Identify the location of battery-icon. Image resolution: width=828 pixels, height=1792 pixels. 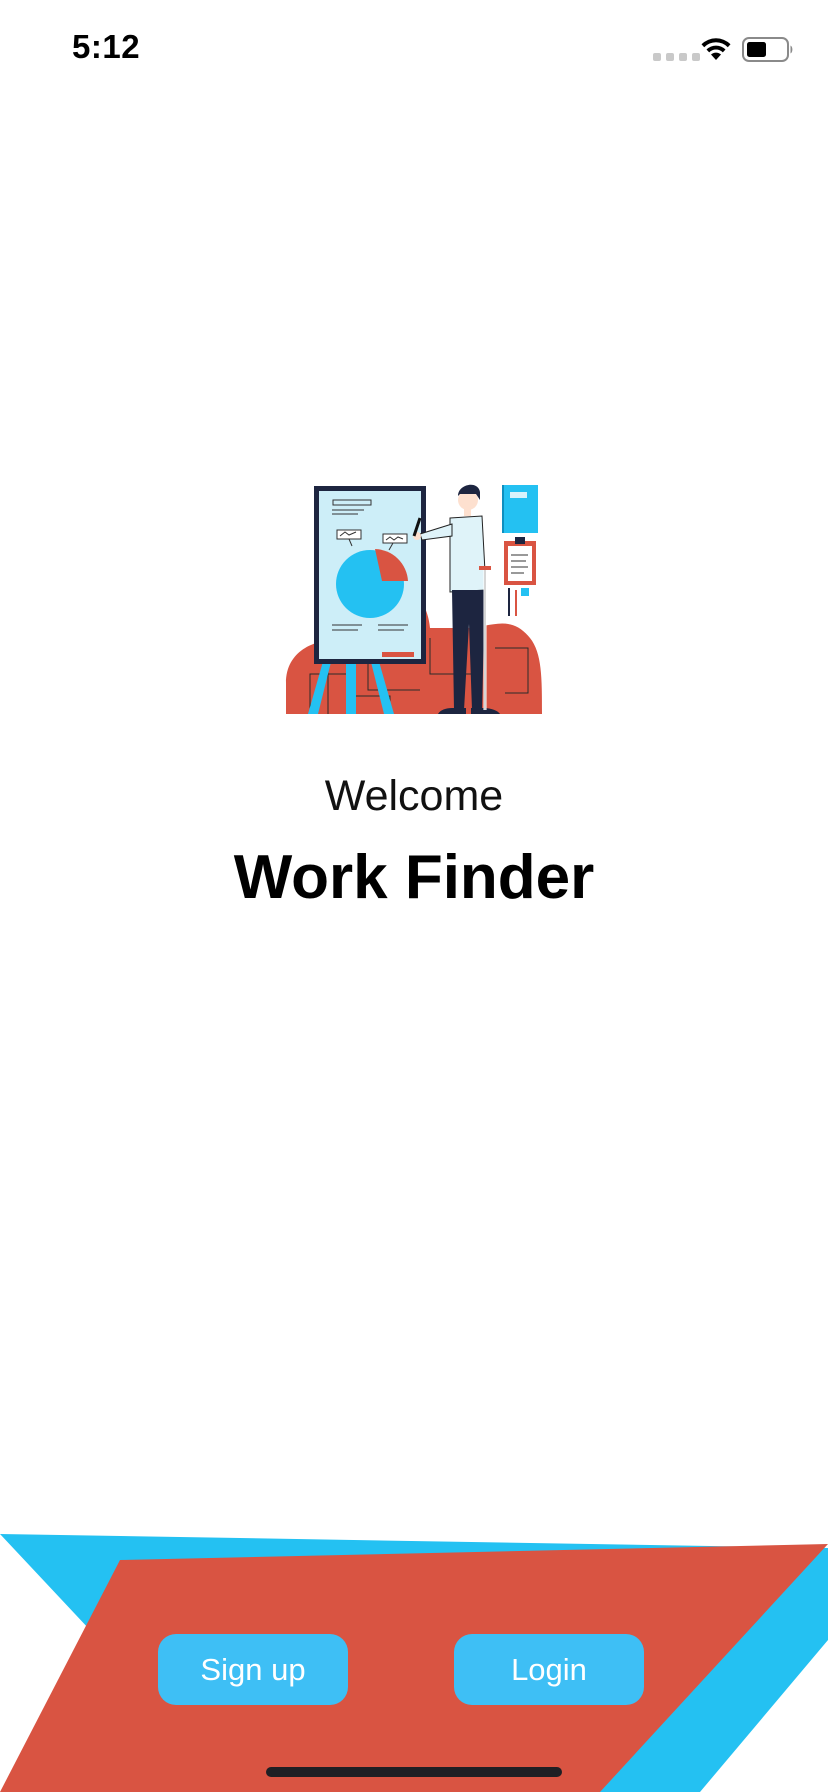
(767, 49).